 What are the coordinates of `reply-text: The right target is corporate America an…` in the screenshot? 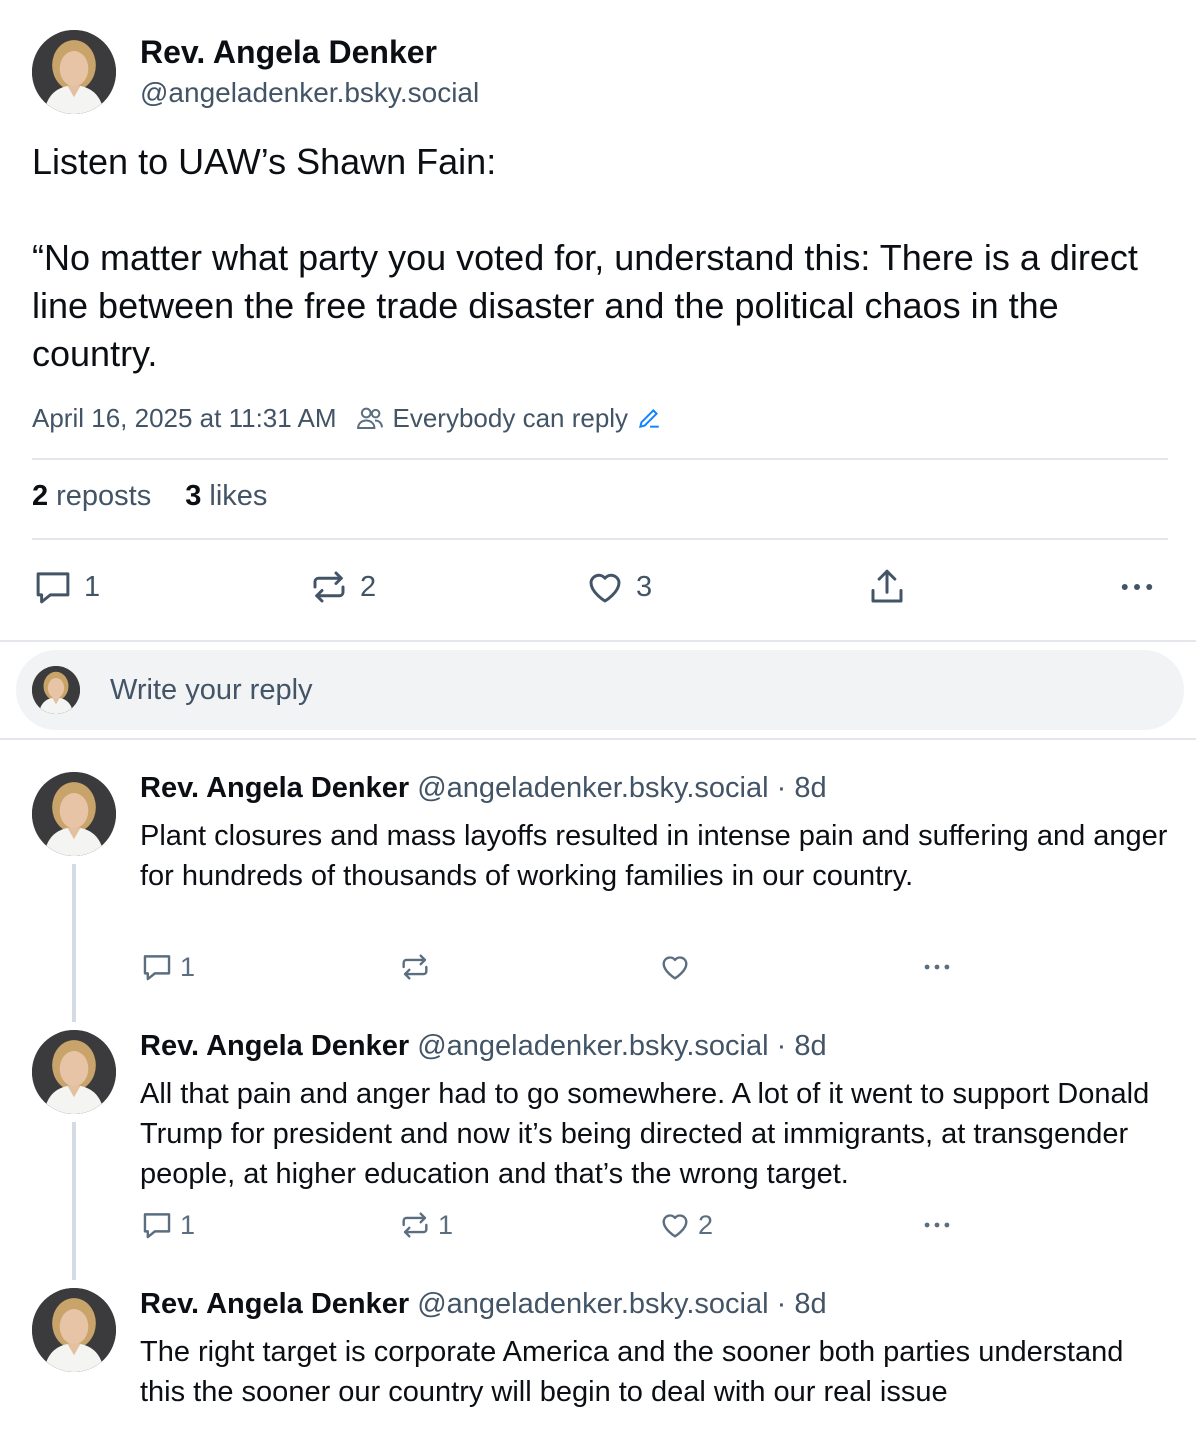 It's located at (632, 1372).